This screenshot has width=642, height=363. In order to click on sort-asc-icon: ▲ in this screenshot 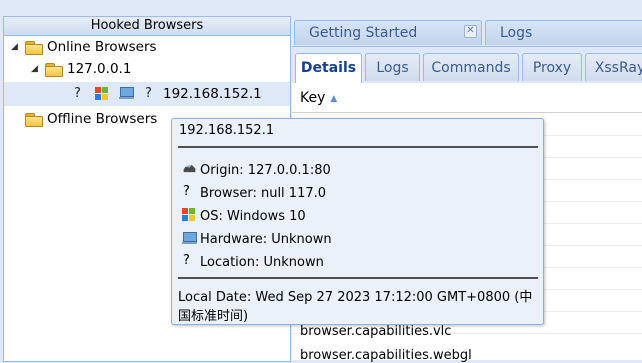, I will do `click(334, 99)`.